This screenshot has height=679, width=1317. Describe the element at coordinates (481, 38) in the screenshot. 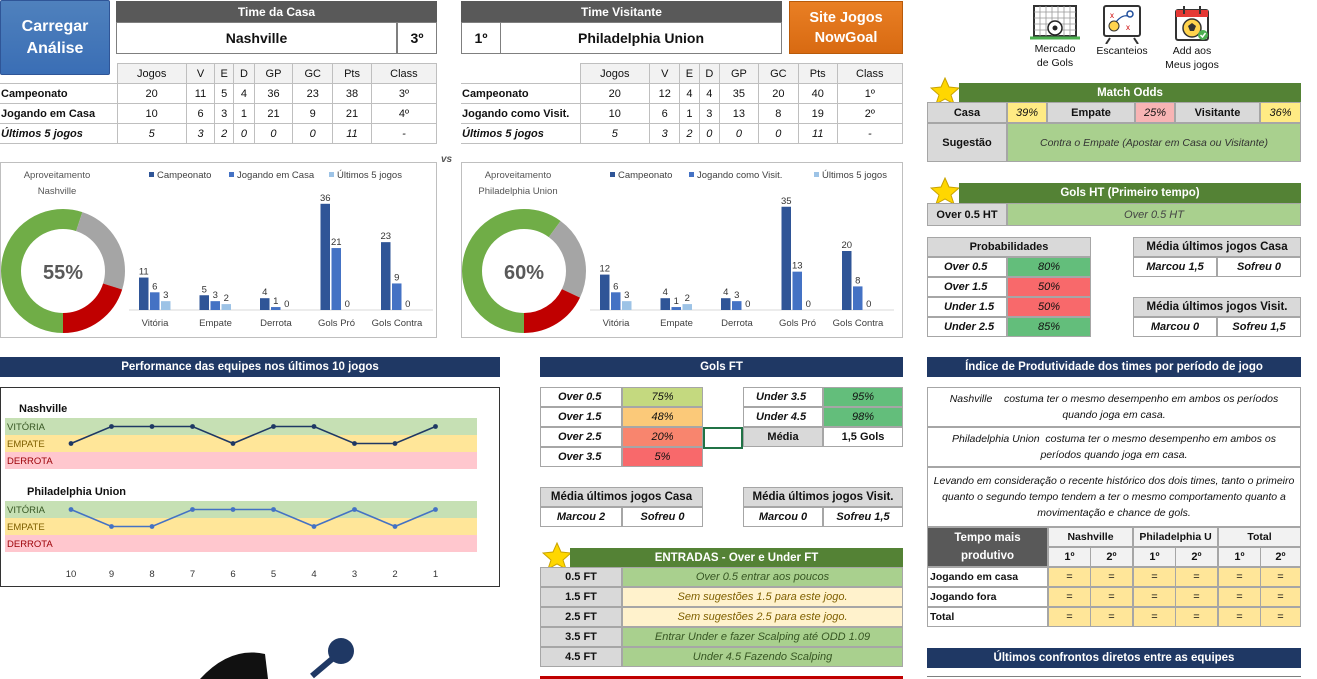

I see `away-team-position: 1º` at that location.